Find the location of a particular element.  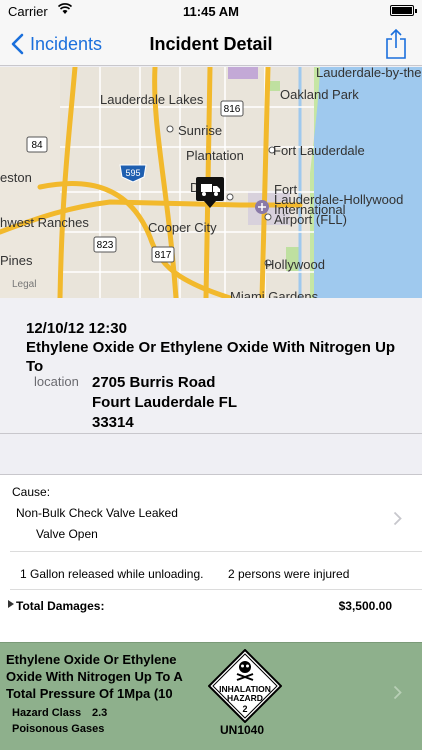

map-label: Sunrise is located at coordinates (200, 130).